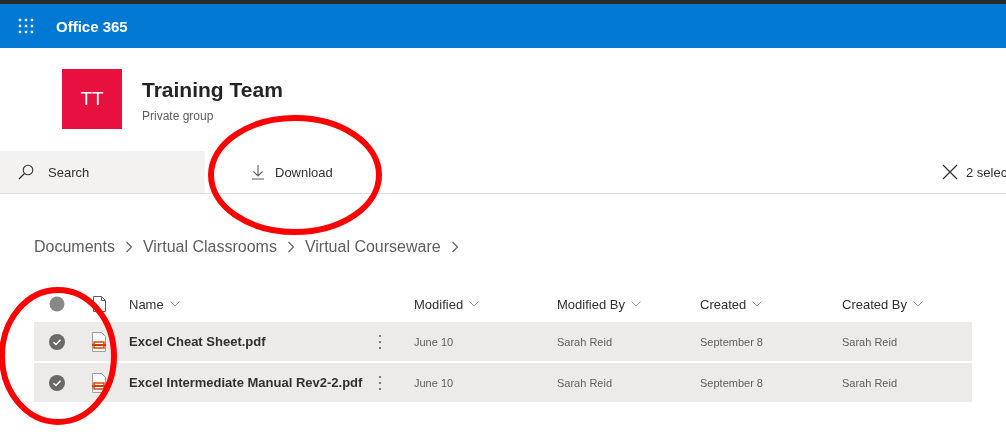  What do you see at coordinates (57, 304) in the screenshot?
I see `select-all-icon` at bounding box center [57, 304].